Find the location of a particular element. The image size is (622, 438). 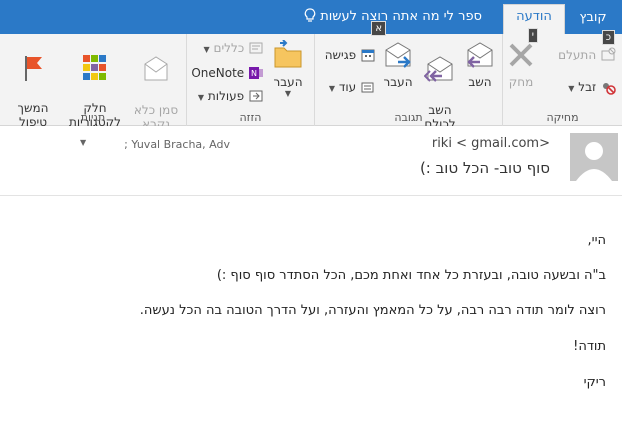

ignore-button: התעלם is located at coordinates (587, 55).